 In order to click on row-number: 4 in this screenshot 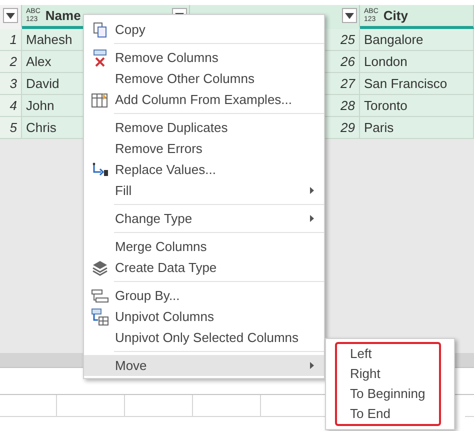, I will do `click(11, 106)`.